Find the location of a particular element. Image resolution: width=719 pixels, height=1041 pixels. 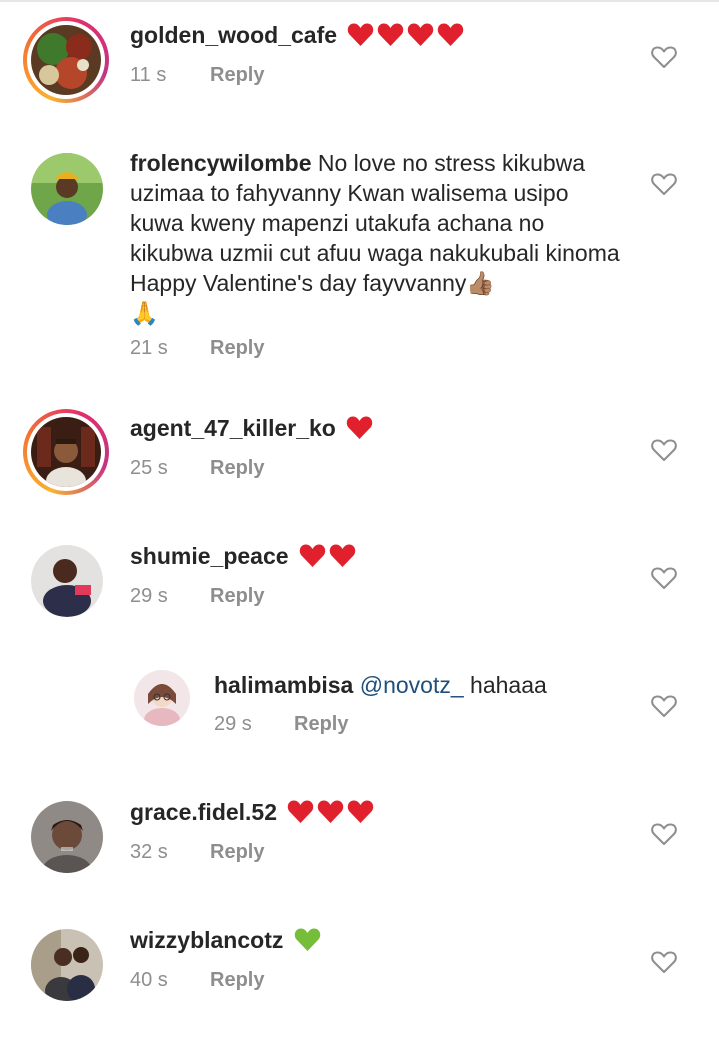

username: agent_47_killer_ko is located at coordinates (233, 428).